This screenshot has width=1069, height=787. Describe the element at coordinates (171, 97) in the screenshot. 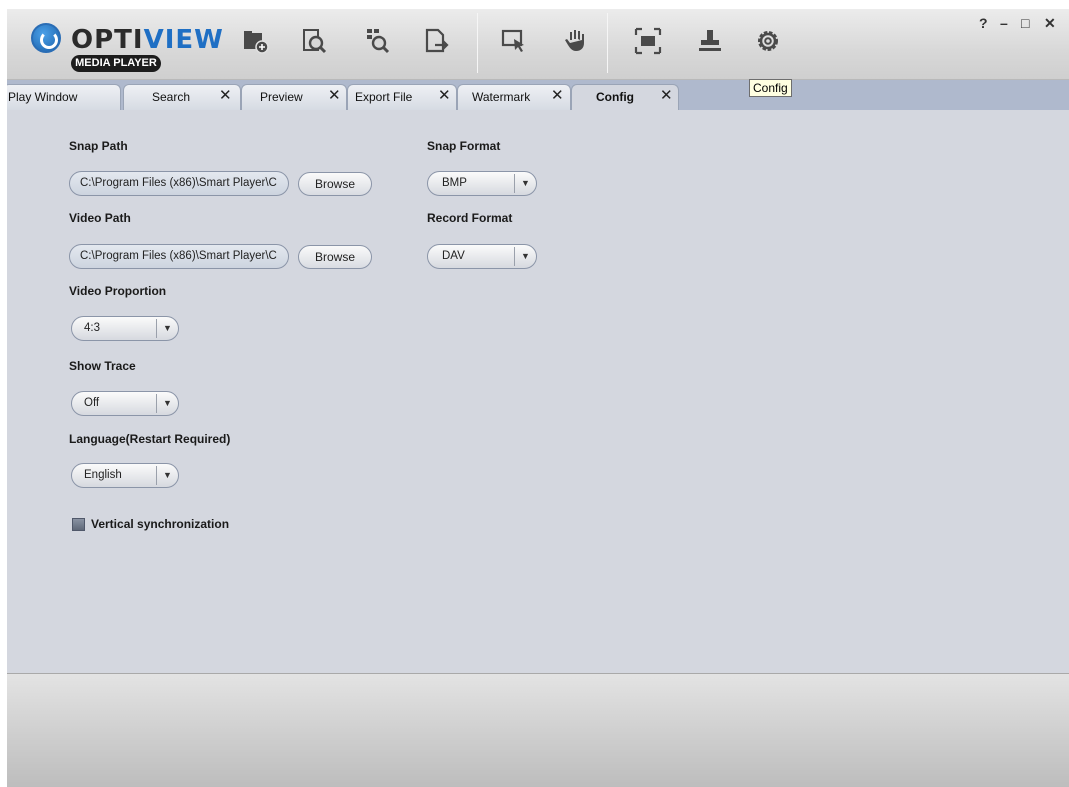

I see `tab-label: Search` at that location.